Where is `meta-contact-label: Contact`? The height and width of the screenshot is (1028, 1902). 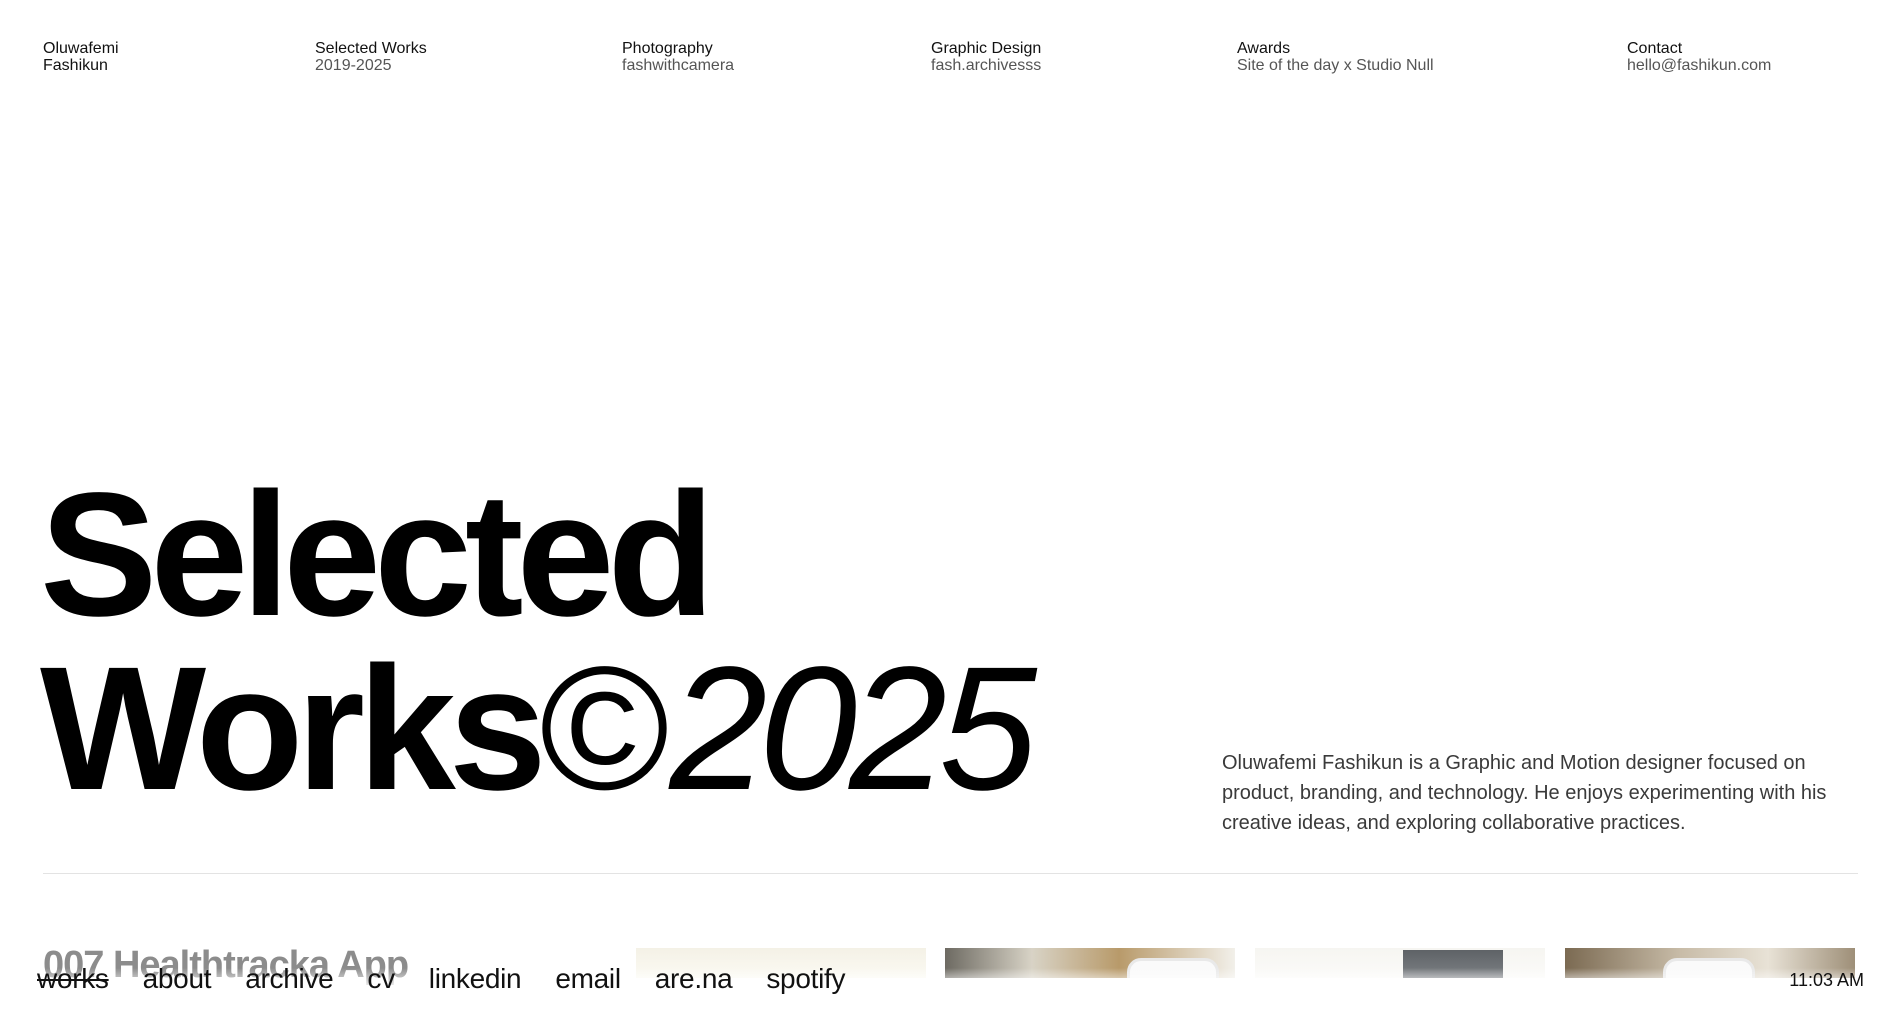
meta-contact-label: Contact is located at coordinates (1655, 48).